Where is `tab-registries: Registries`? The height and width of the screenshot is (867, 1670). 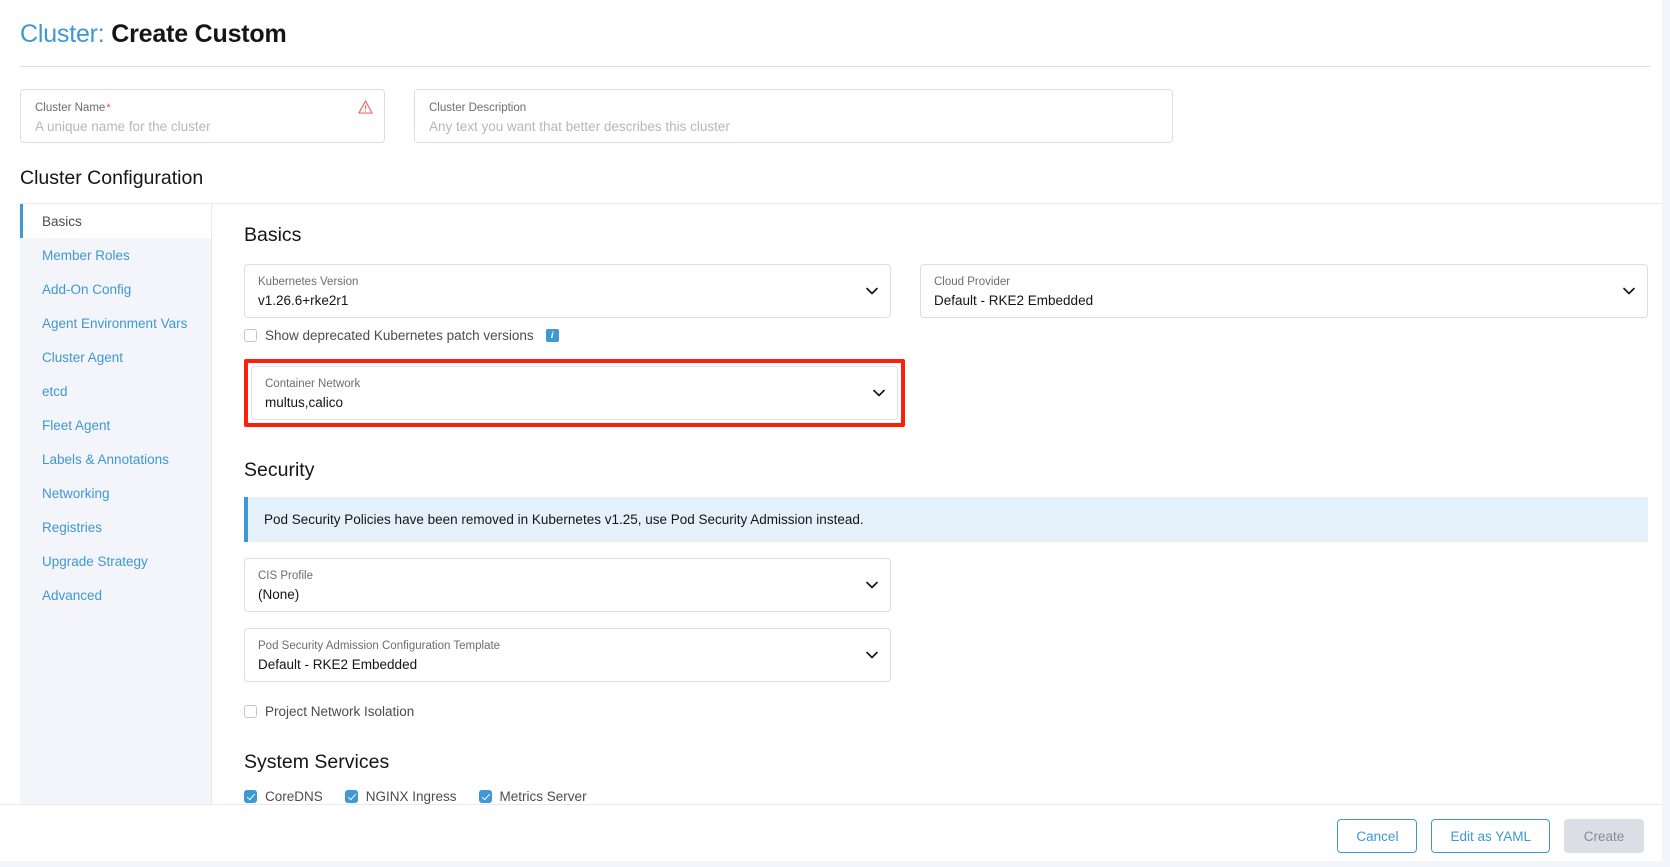 tab-registries: Registries is located at coordinates (115, 527).